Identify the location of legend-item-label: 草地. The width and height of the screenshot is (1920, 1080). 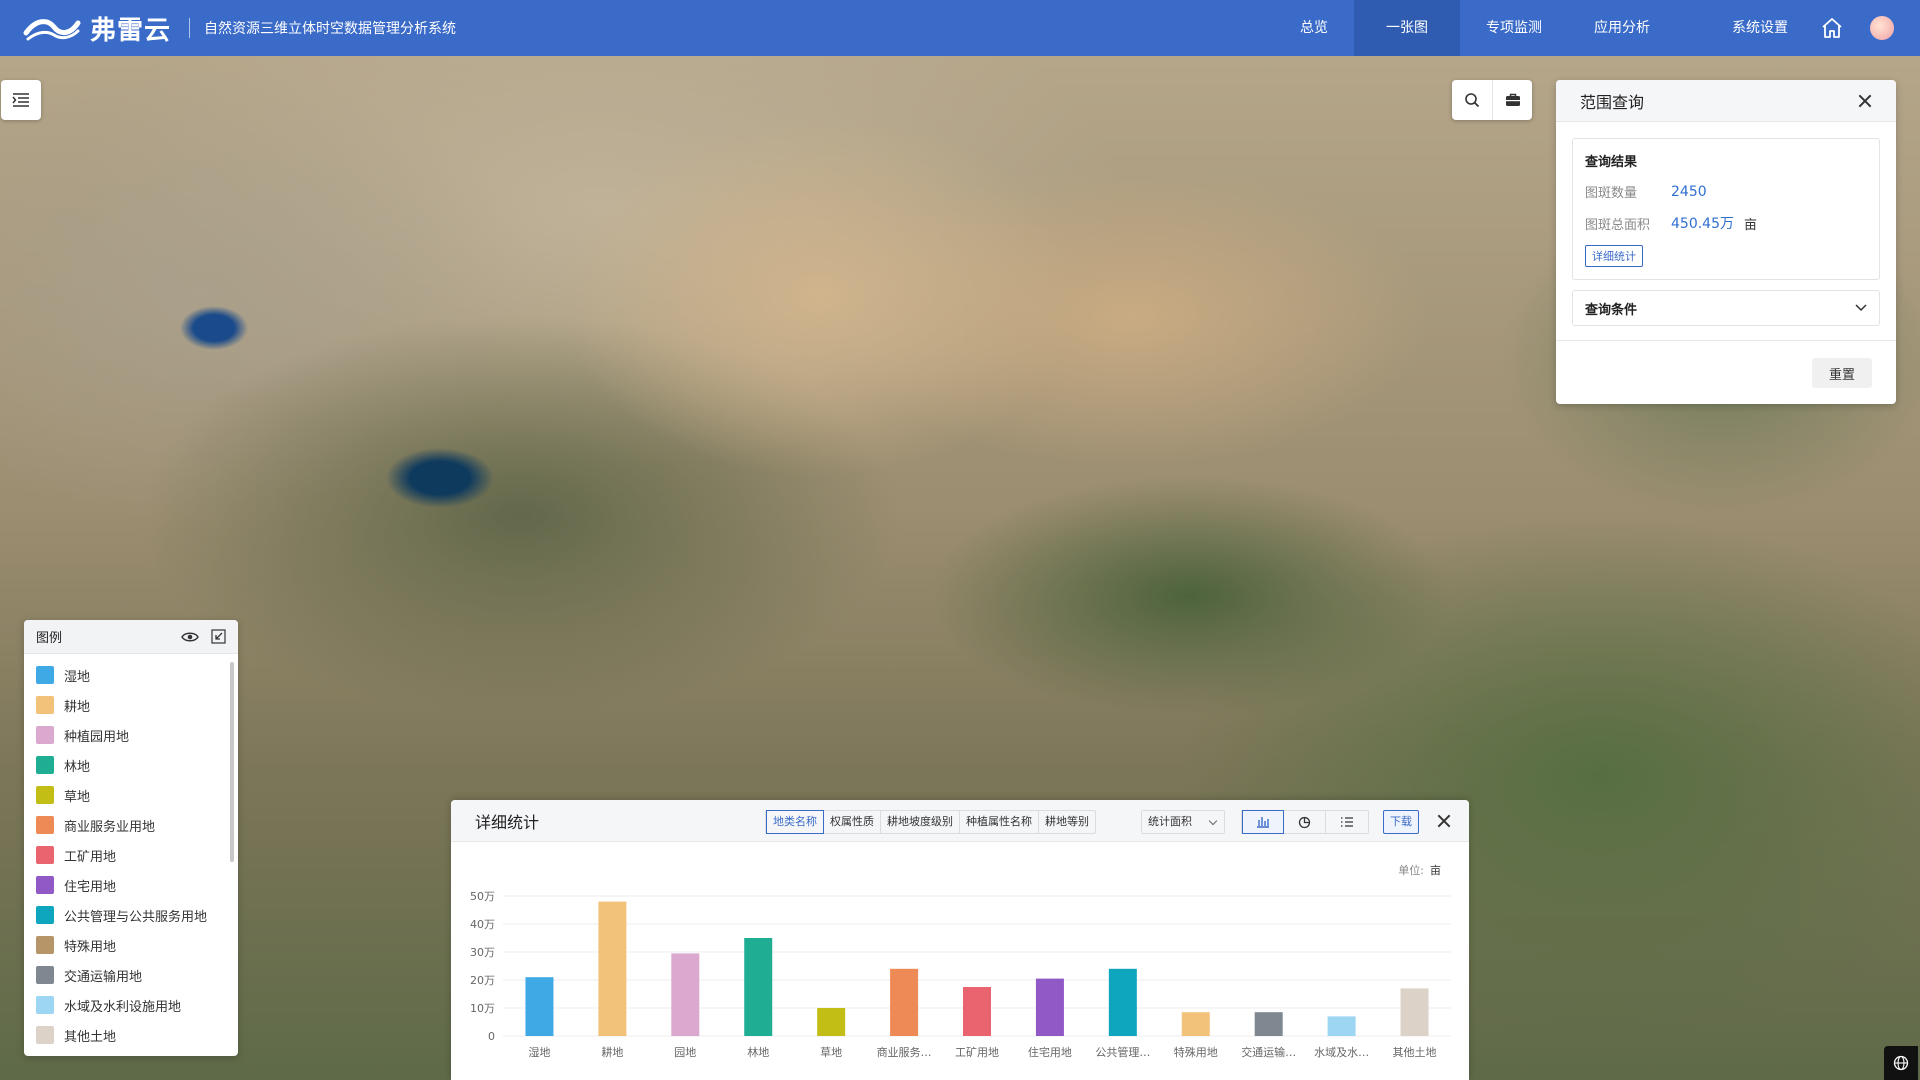
(77, 797).